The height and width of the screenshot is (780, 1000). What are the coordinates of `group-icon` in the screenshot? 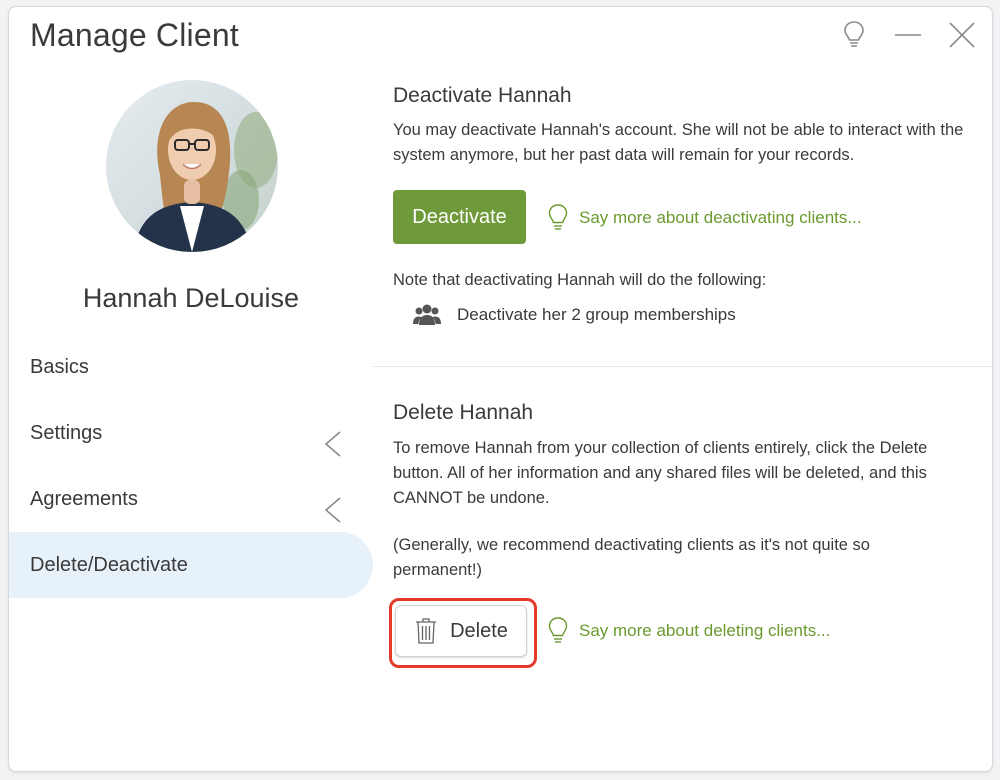 It's located at (427, 314).